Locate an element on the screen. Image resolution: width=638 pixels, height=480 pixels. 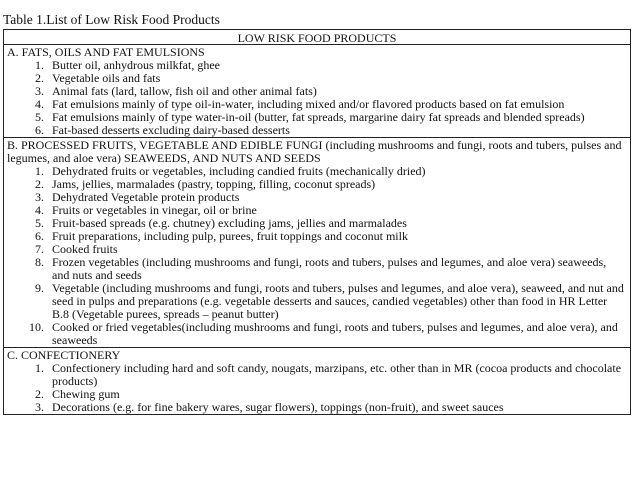
table-caption: Table 1.List of Low Risk Food Products is located at coordinates (111, 19).